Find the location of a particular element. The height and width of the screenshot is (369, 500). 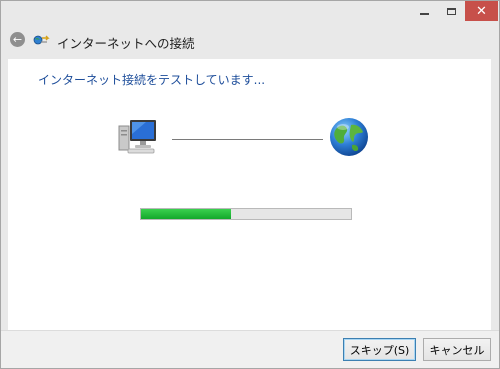

globe-icon is located at coordinates (349, 137).